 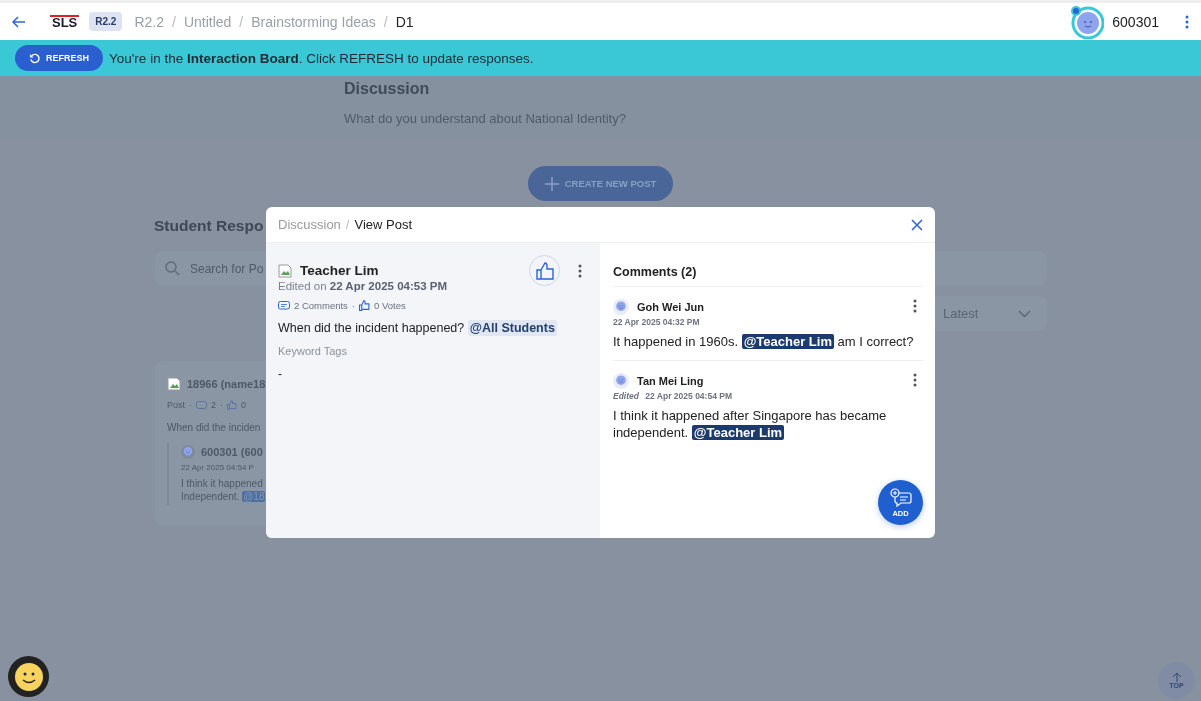 I want to click on comment-text: It happened in 1960s. @Teacher Lim am I correct?, so click(x=764, y=341).